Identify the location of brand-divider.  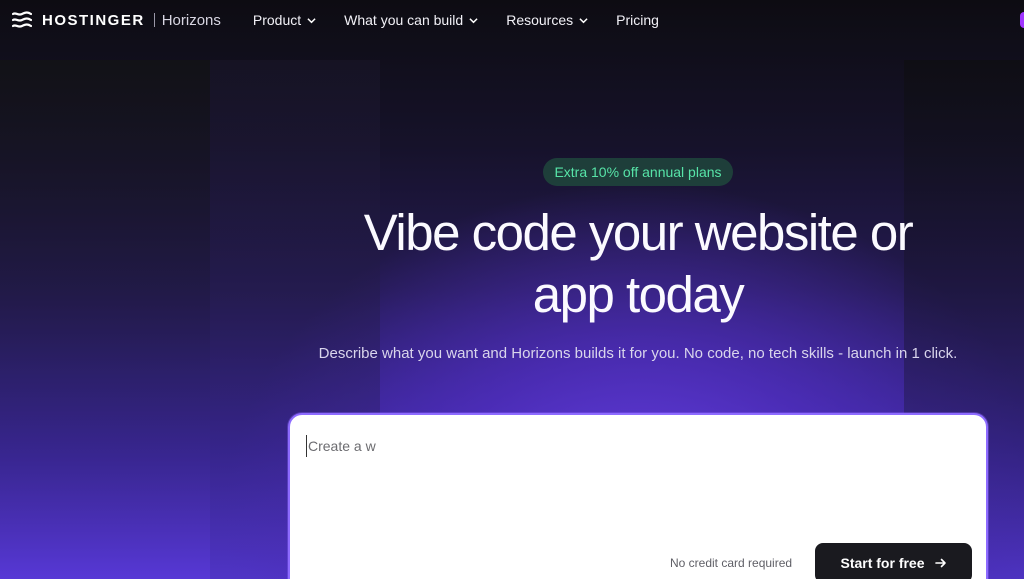
(154, 20).